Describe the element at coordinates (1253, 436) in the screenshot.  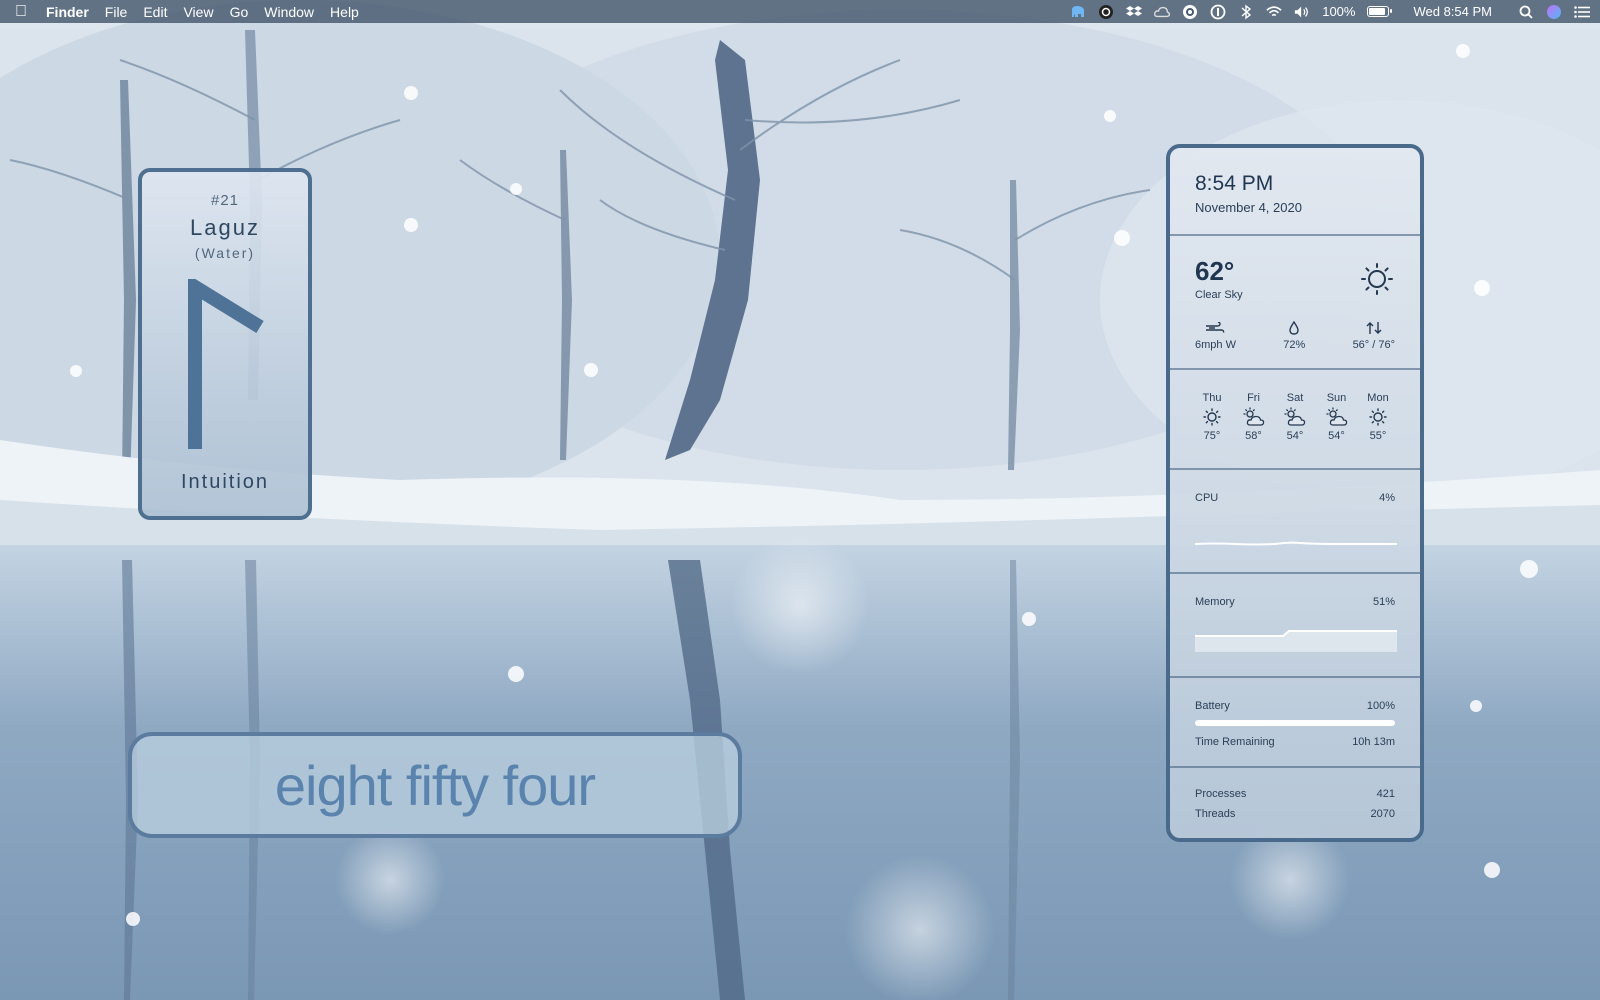
I see `forecast-day-temp: 58°` at that location.